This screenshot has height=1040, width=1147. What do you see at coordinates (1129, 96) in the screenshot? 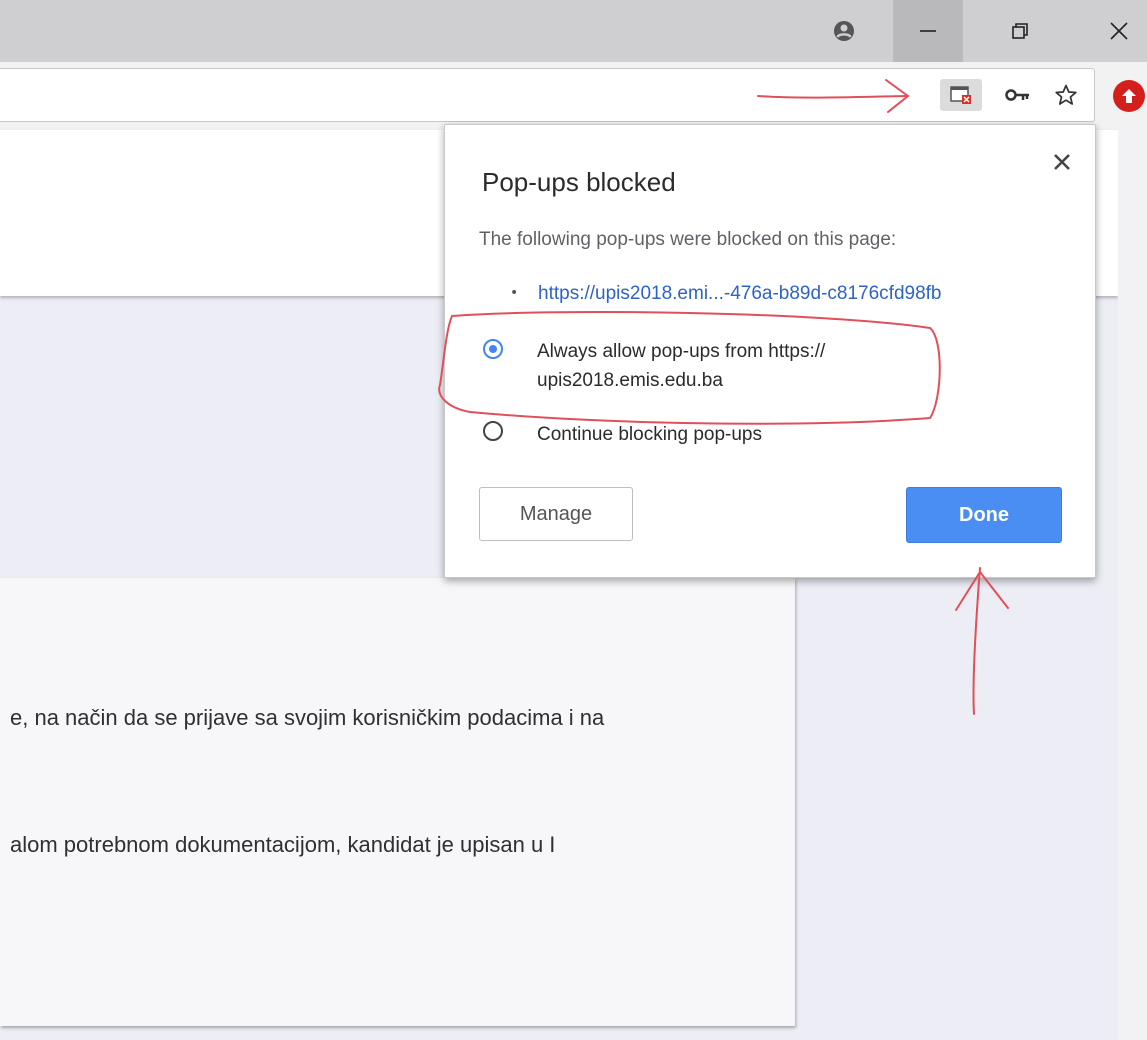
I see `extension-icon` at bounding box center [1129, 96].